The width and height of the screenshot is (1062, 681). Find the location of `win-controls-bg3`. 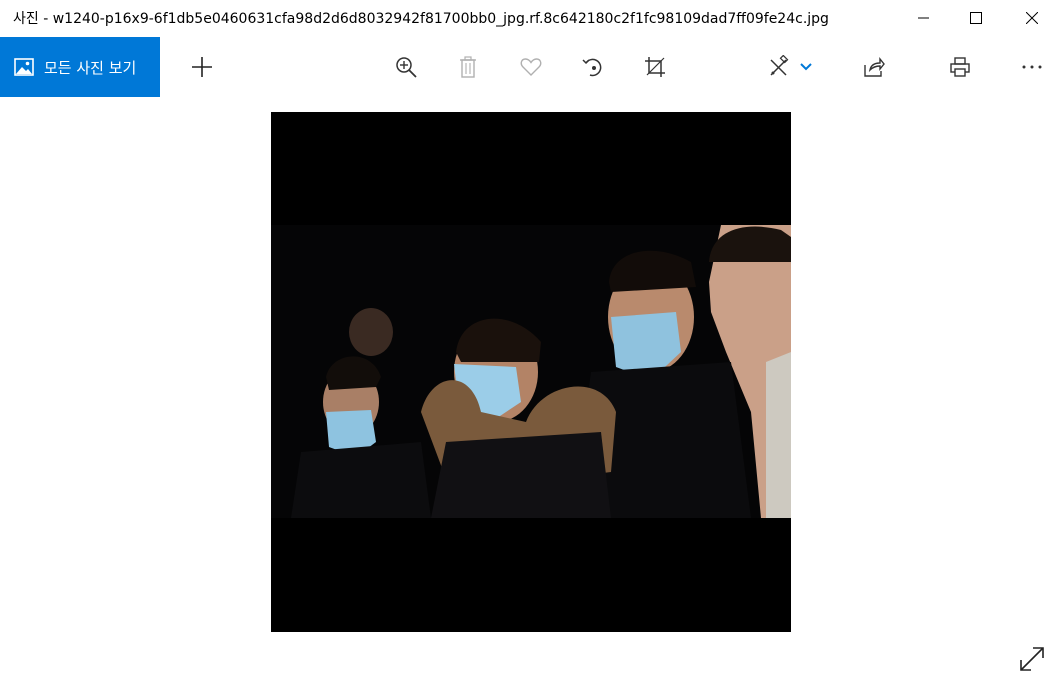

win-controls-bg3 is located at coordinates (1057, 18).